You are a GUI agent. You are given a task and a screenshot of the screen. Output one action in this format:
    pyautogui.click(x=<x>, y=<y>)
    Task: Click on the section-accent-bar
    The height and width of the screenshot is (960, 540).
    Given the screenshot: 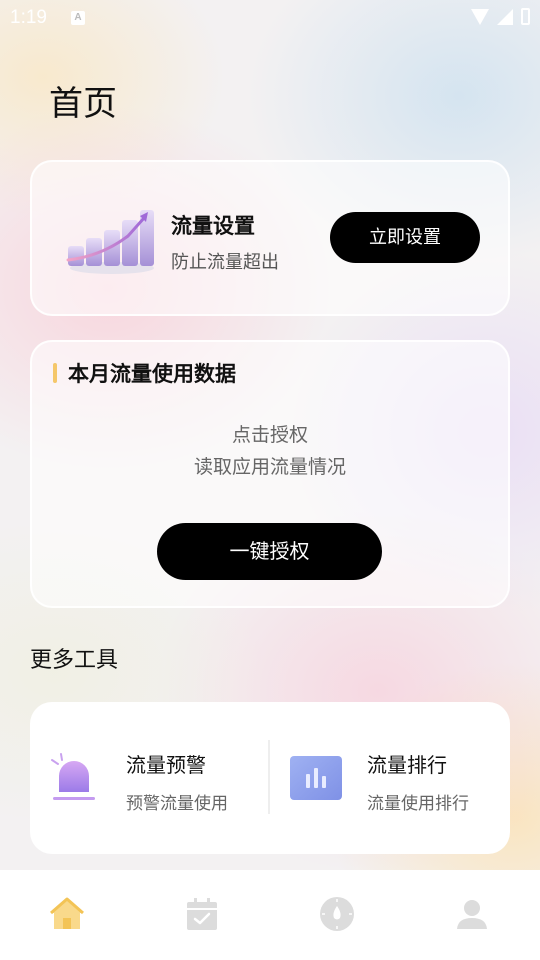 What is the action you would take?
    pyautogui.click(x=55, y=373)
    